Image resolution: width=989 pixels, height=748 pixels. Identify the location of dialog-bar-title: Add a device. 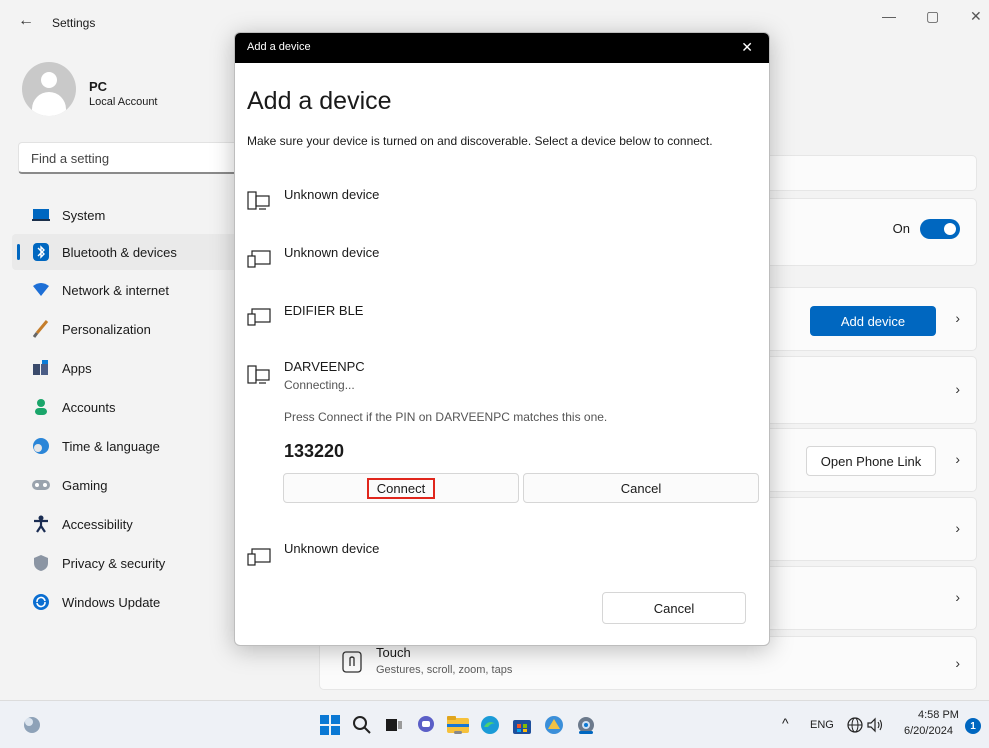
(279, 47).